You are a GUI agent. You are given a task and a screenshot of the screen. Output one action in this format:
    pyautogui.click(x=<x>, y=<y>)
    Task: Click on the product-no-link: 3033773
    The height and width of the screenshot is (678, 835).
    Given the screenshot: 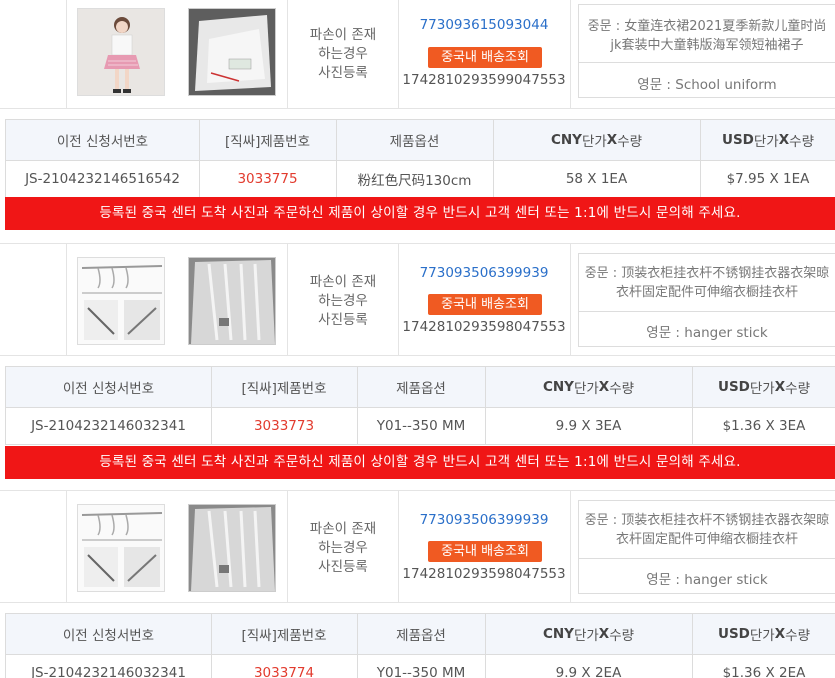 What is the action you would take?
    pyautogui.click(x=284, y=426)
    